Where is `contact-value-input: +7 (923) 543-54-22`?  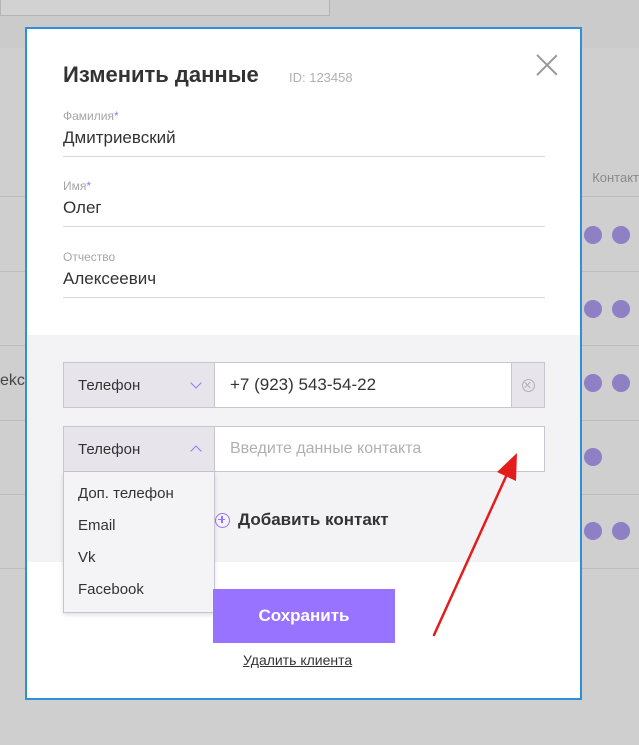 contact-value-input: +7 (923) 543-54-22 is located at coordinates (363, 385).